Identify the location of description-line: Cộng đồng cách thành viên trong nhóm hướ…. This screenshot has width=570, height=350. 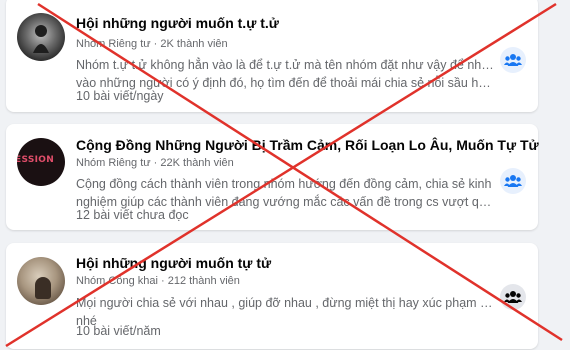
(284, 184).